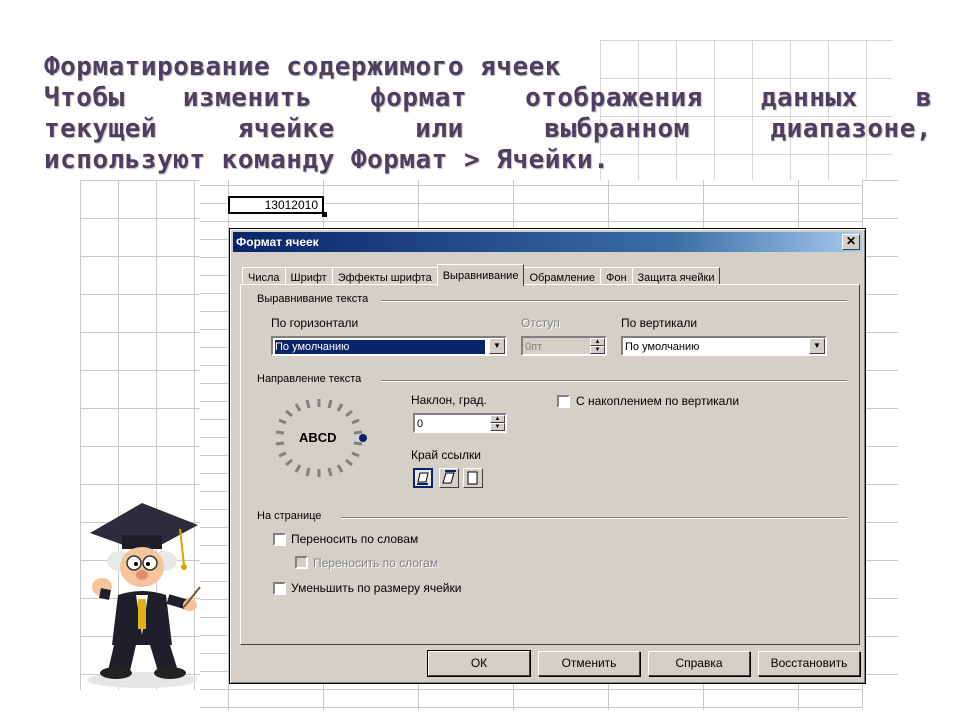 Image resolution: width=960 pixels, height=720 pixels. I want to click on background-grid-right, so click(880, 445).